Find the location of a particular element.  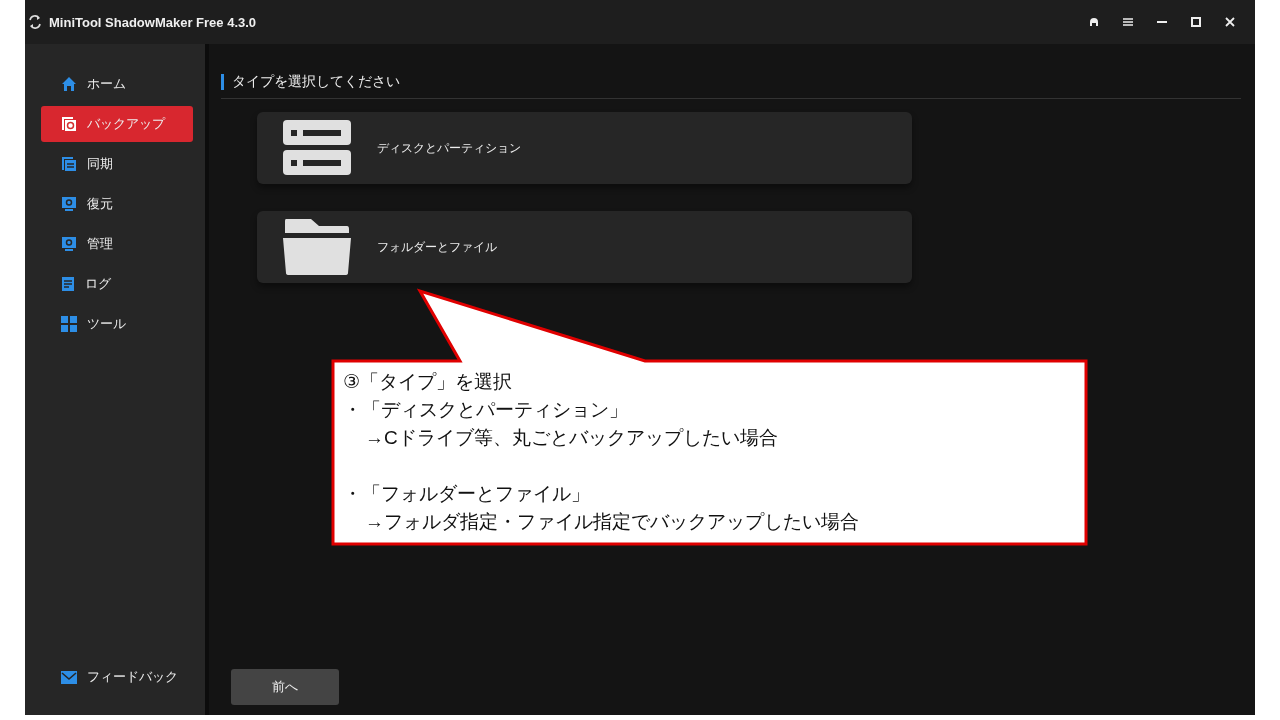

maximize-icon is located at coordinates (1196, 22).